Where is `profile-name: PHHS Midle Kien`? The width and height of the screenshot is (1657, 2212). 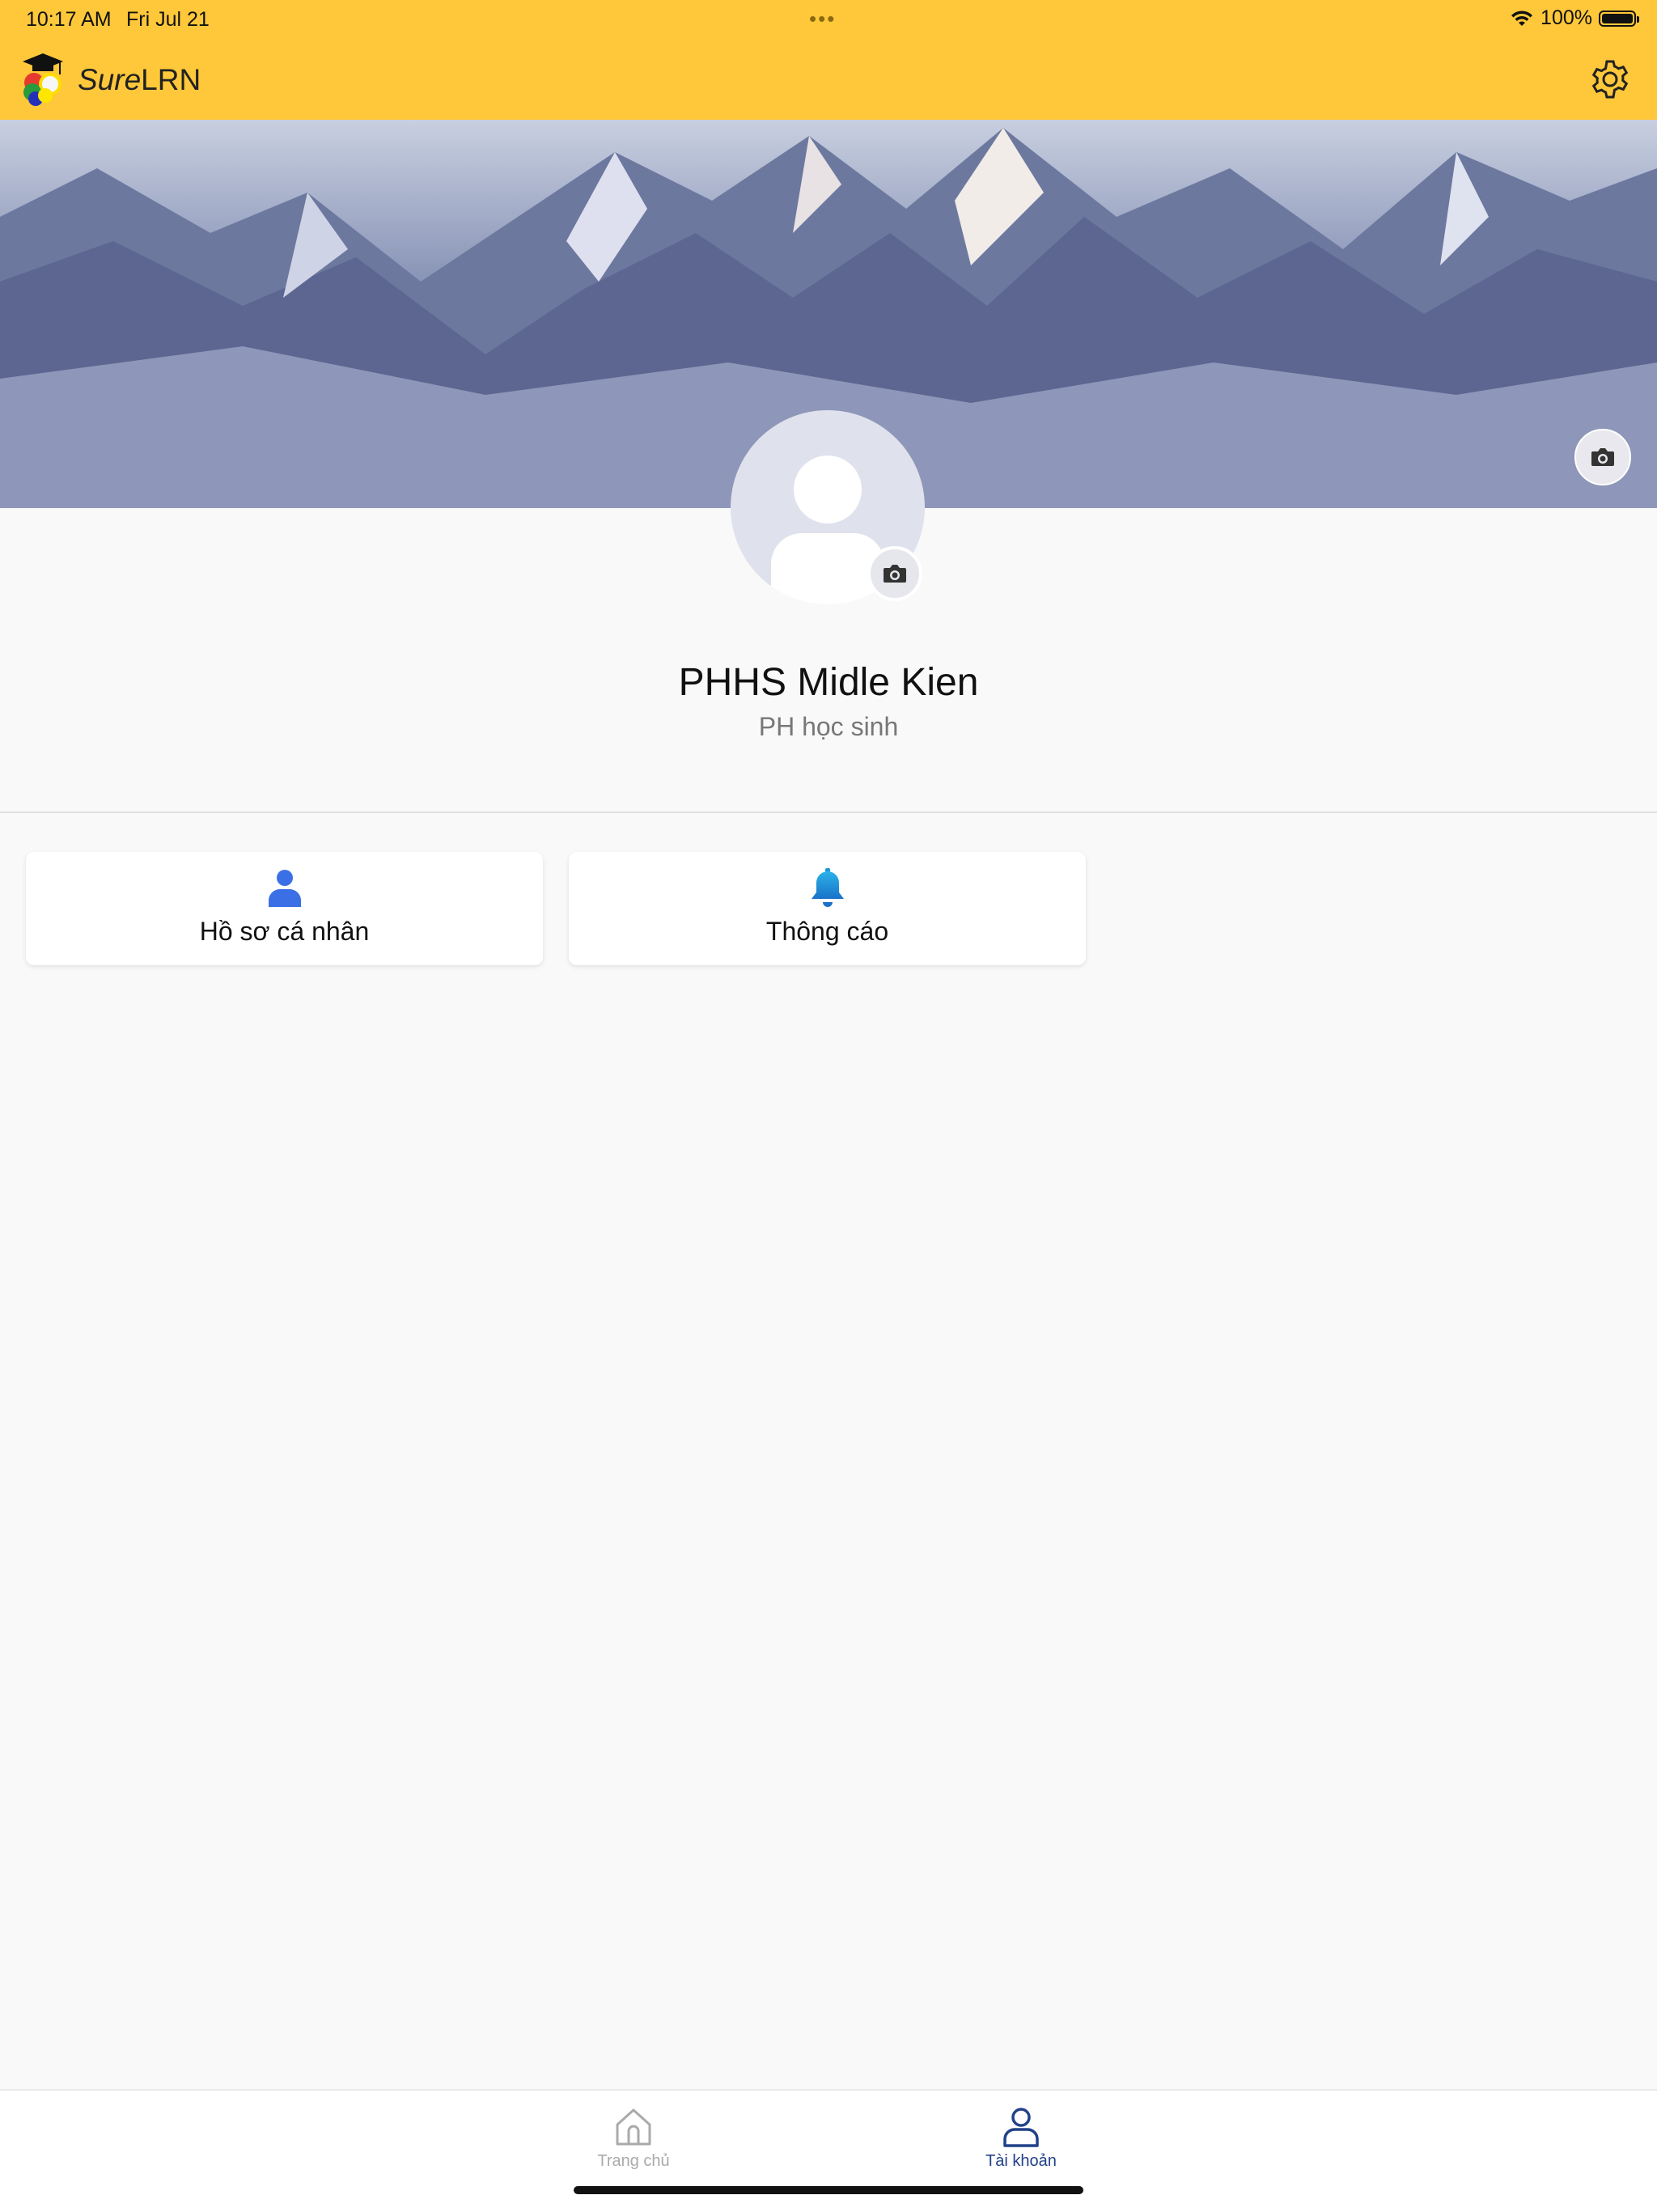 profile-name: PHHS Midle Kien is located at coordinates (828, 682).